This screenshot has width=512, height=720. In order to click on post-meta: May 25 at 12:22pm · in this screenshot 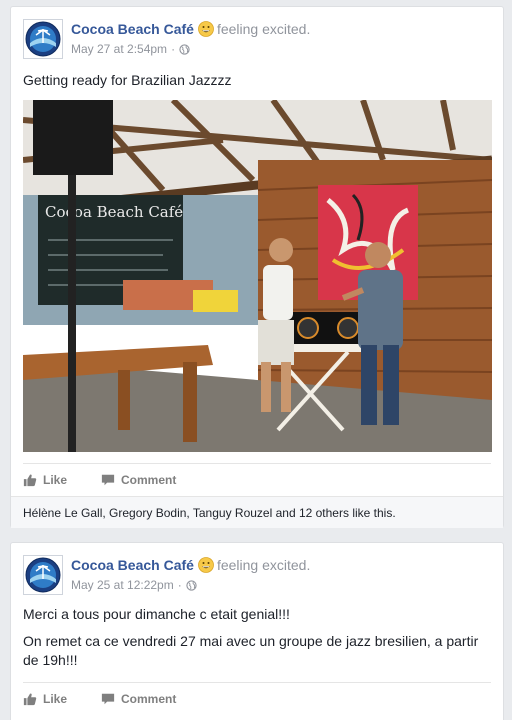, I will do `click(134, 585)`.